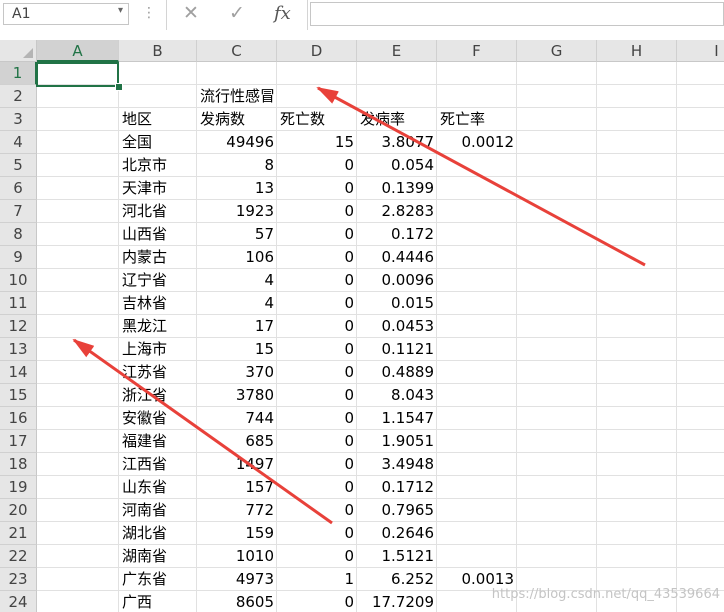 The width and height of the screenshot is (724, 612). Describe the element at coordinates (477, 119) in the screenshot. I see `header-cell: 死亡率` at that location.